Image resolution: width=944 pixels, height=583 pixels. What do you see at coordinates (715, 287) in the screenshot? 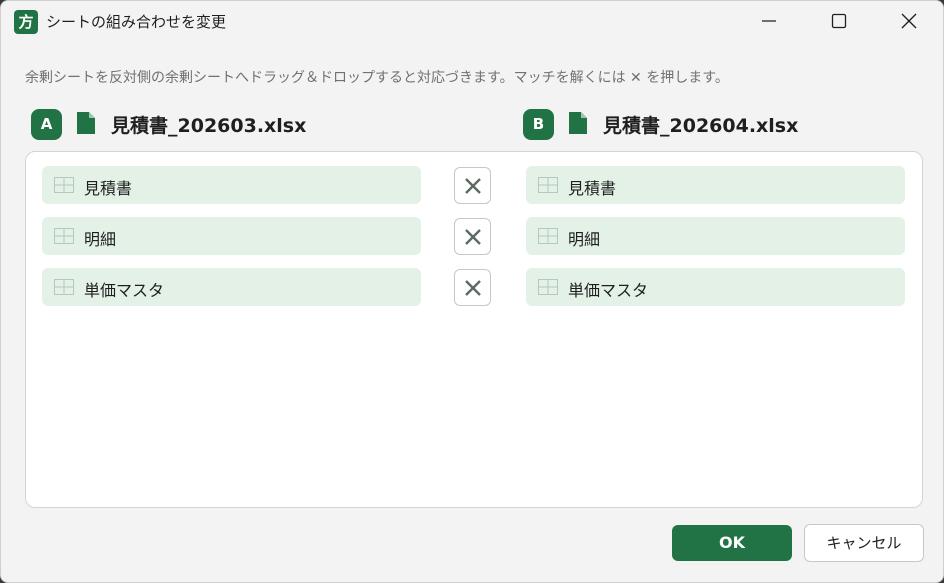
I see `sheet-b-tanka-master: 単価マスタ` at bounding box center [715, 287].